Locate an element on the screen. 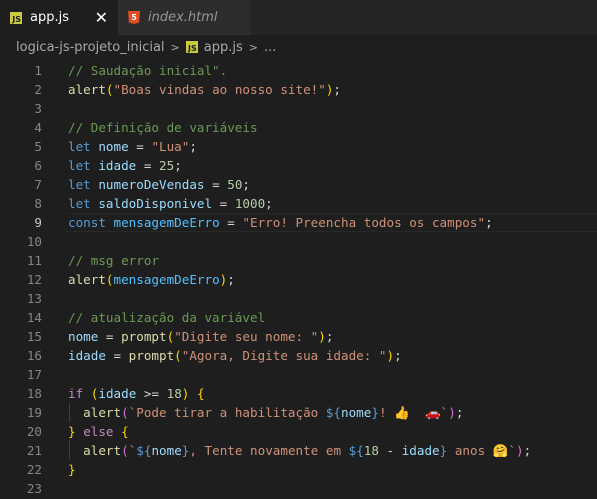 The image size is (597, 499). line-number: 12 is located at coordinates (34, 279).